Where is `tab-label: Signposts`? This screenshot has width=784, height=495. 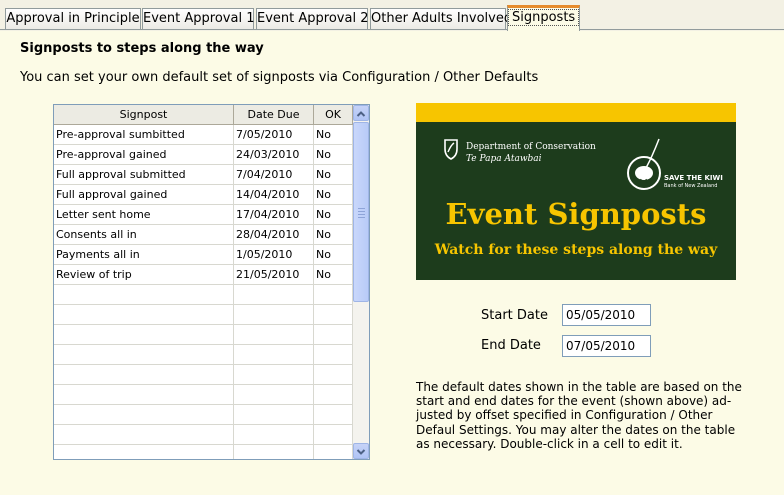 tab-label: Signposts is located at coordinates (544, 17).